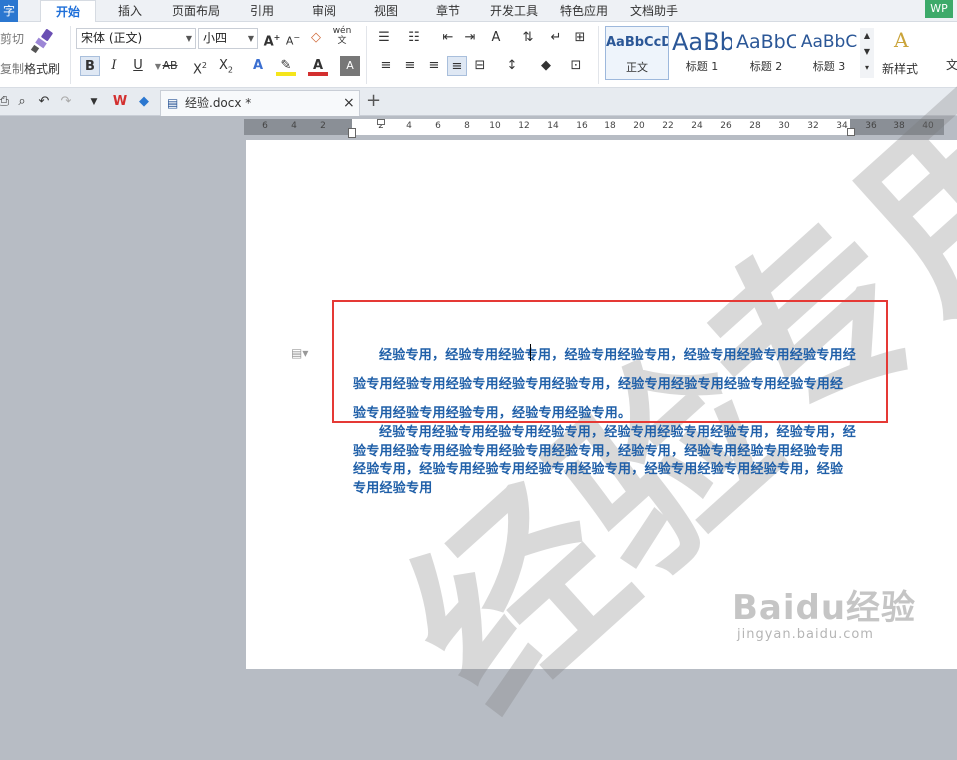  Describe the element at coordinates (324, 11) in the screenshot. I see `tab-review: 审阅` at that location.